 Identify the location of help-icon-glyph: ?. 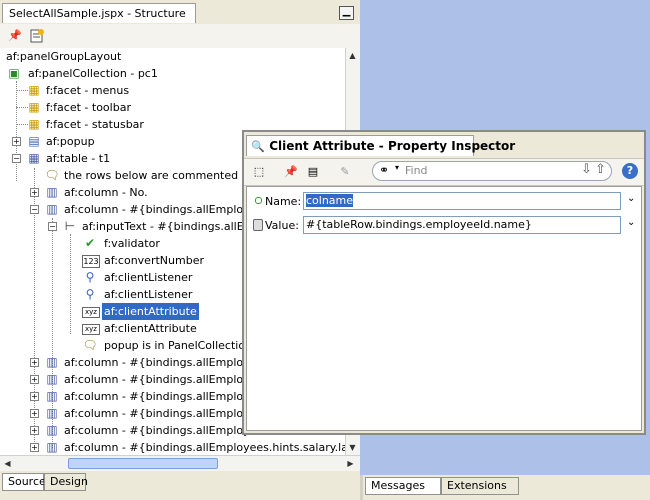
(630, 170).